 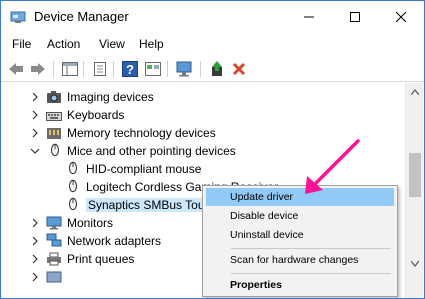 I want to click on tree-item-label: Imaging devices, so click(x=110, y=97).